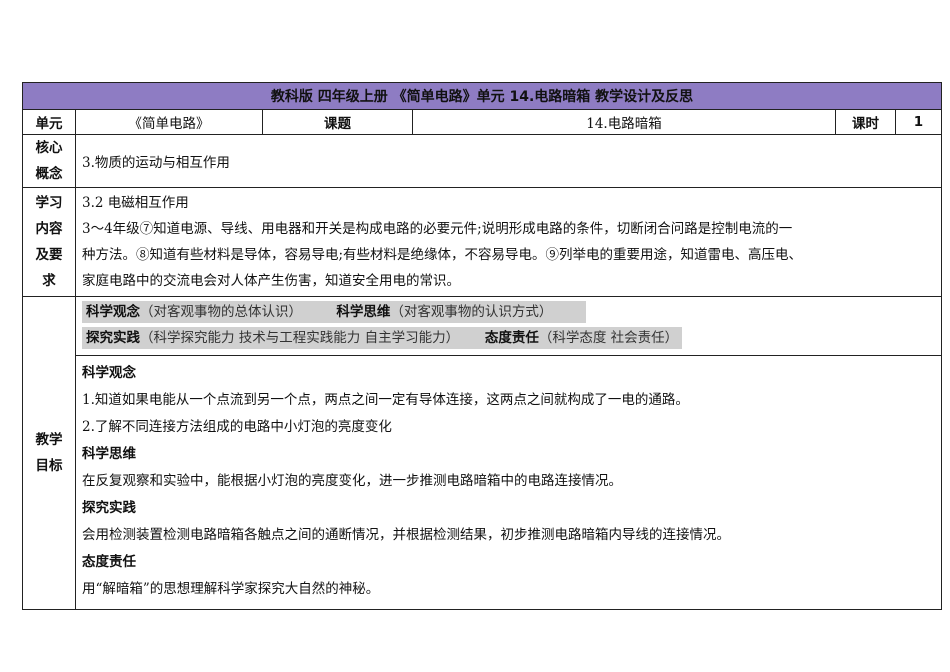  I want to click on dimension-key: 科学思维, so click(363, 312).